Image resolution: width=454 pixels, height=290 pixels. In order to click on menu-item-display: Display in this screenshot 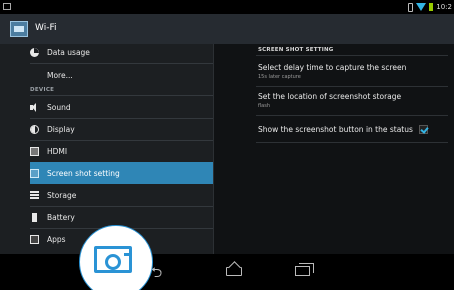, I will do `click(121, 129)`.